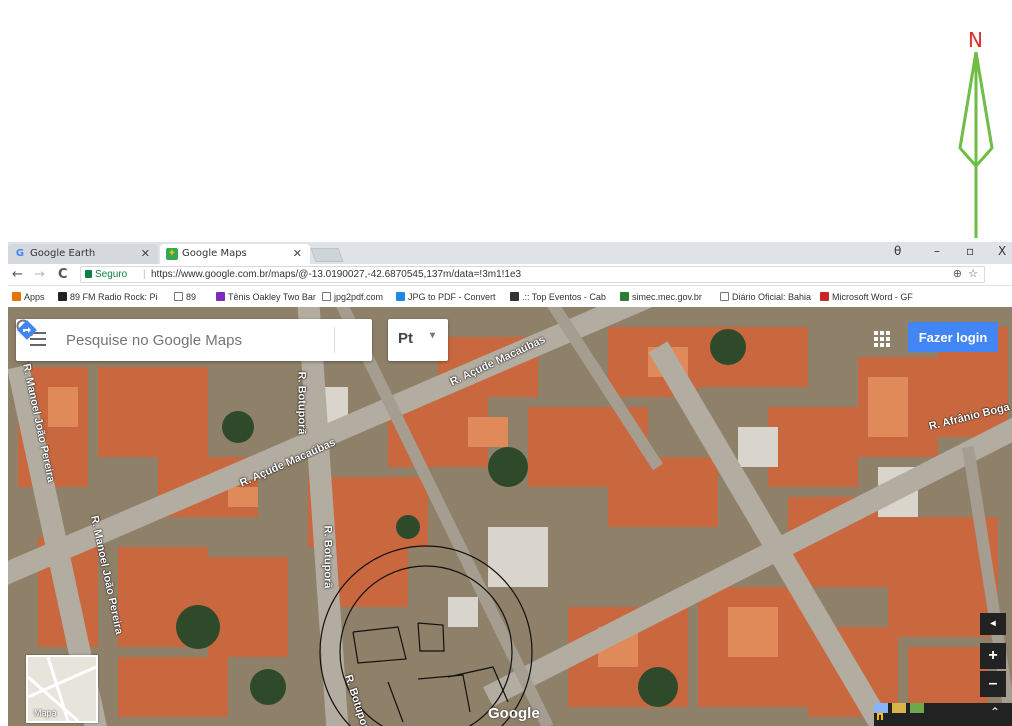 The image size is (1012, 726). I want to click on map-bottom-controls: ⌃, so click(943, 714).